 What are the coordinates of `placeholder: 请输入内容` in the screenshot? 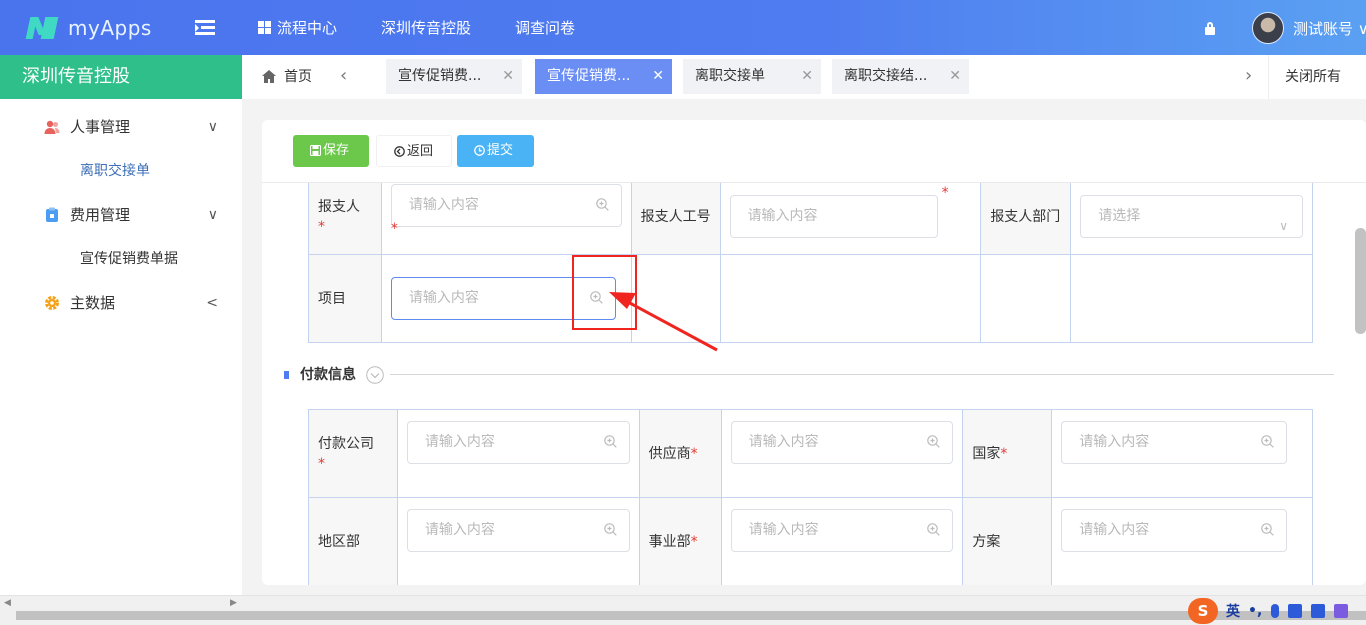 It's located at (1114, 442).